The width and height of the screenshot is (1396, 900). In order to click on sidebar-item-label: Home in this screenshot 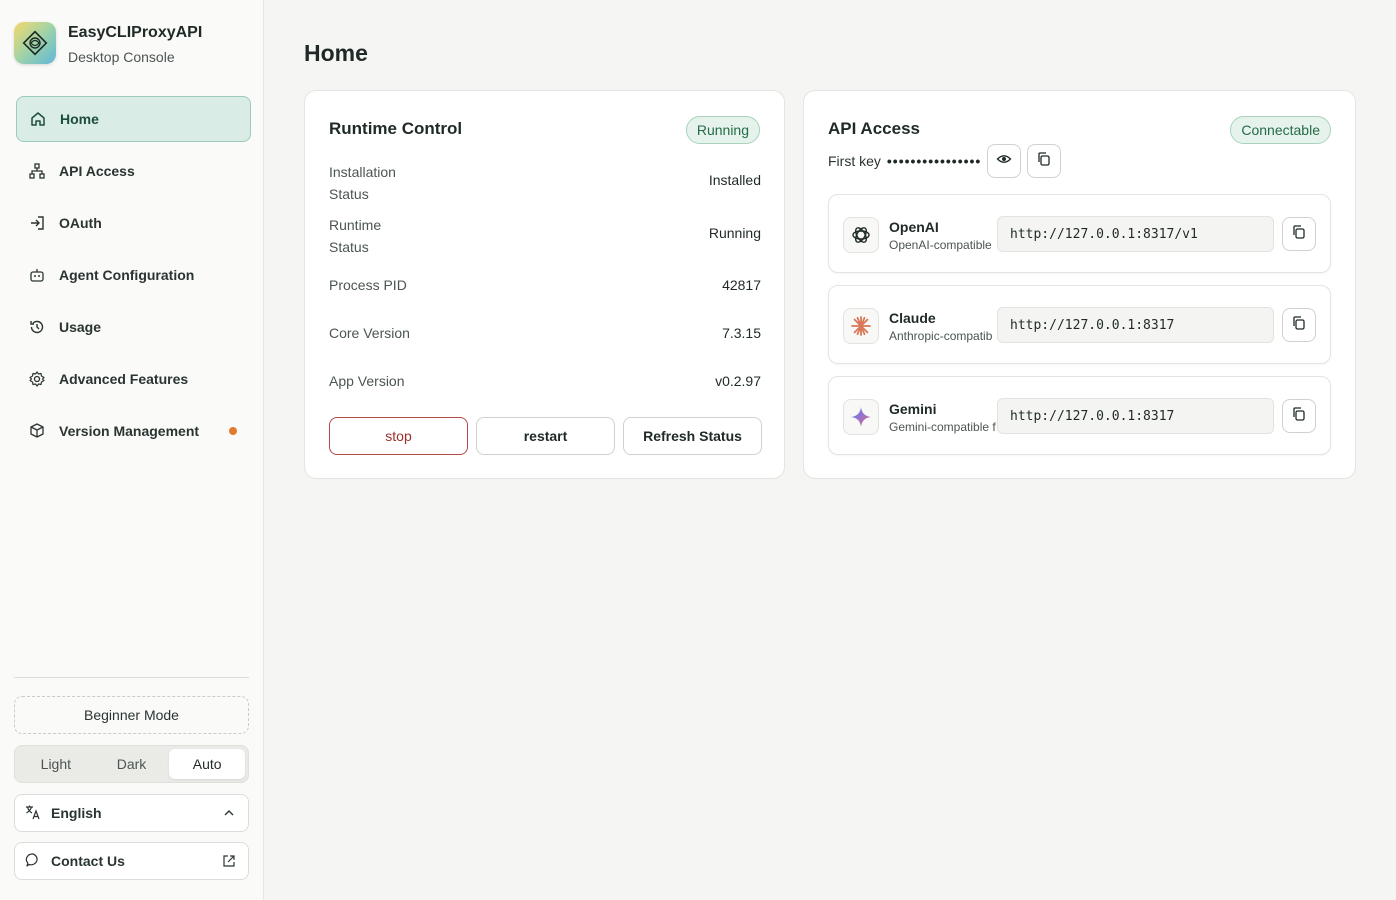, I will do `click(79, 119)`.